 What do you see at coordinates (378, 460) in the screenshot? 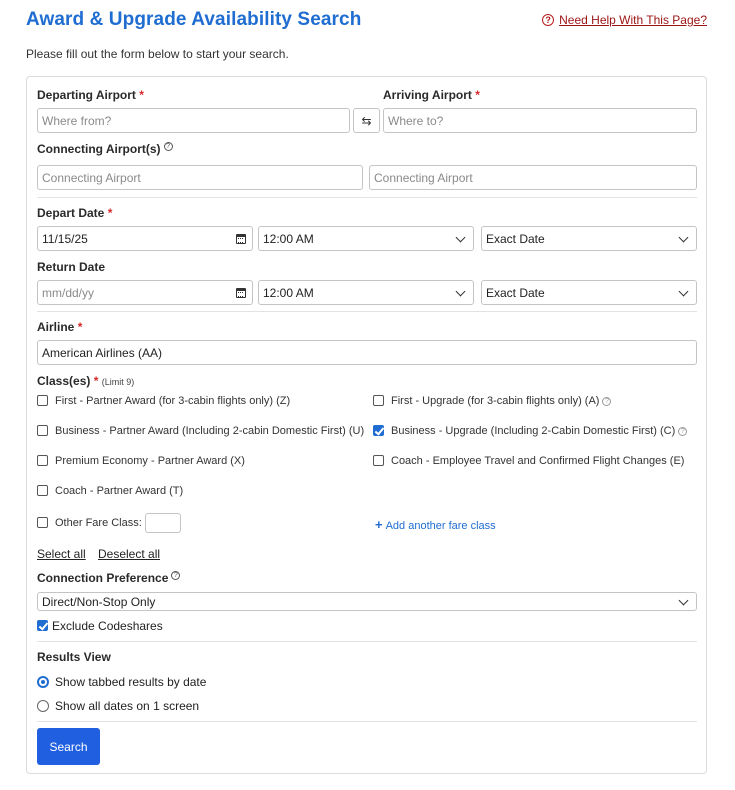
I see `class-checkbox-e` at bounding box center [378, 460].